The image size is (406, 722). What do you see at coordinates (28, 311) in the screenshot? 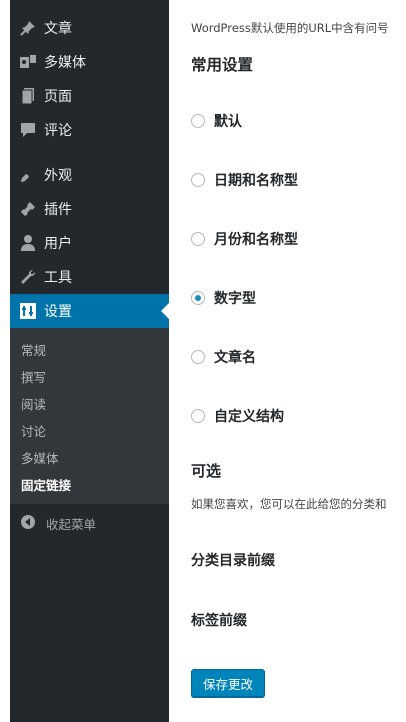
I see `settings-icon` at bounding box center [28, 311].